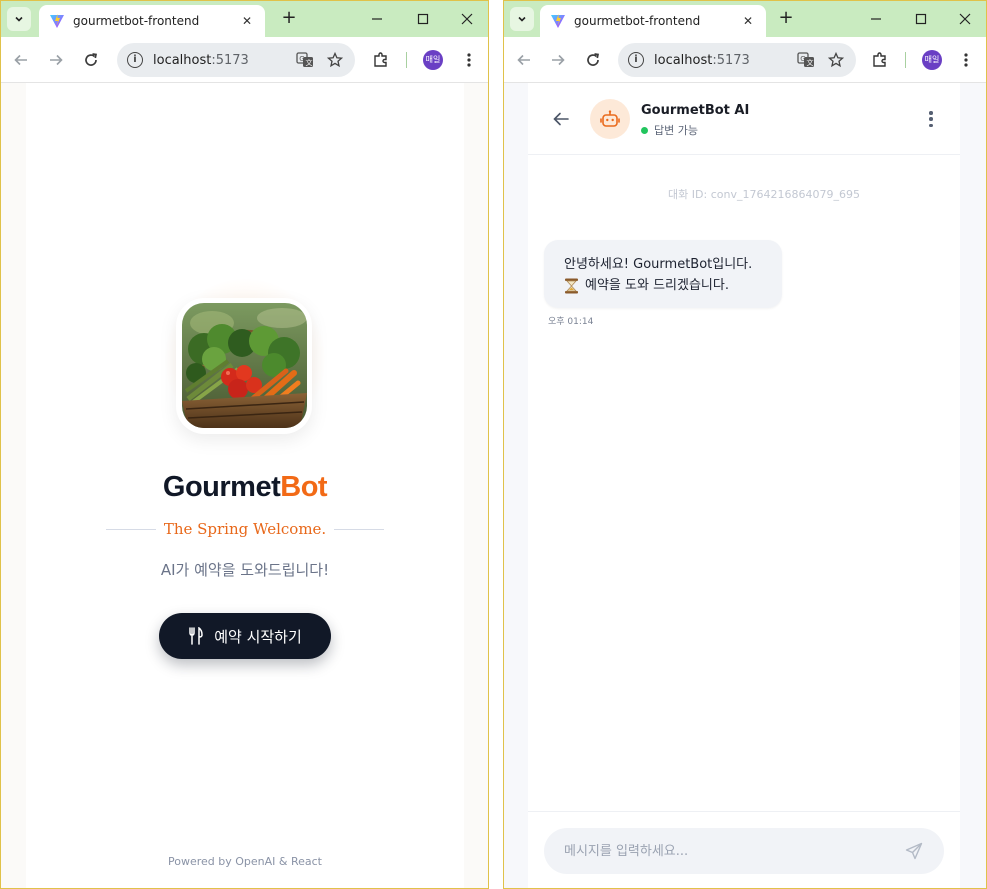 This screenshot has height=889, width=987. I want to click on cta-label: 예약 시작하기, so click(258, 636).